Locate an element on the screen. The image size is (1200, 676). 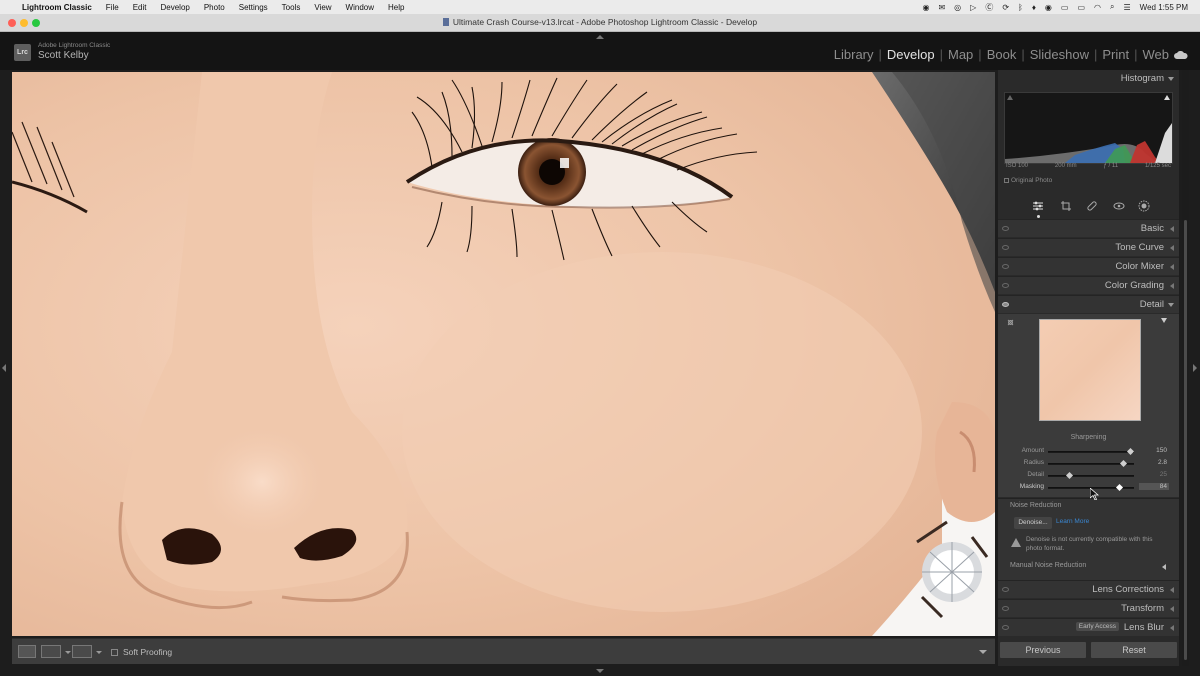
module-web: Web is located at coordinates (1156, 54).